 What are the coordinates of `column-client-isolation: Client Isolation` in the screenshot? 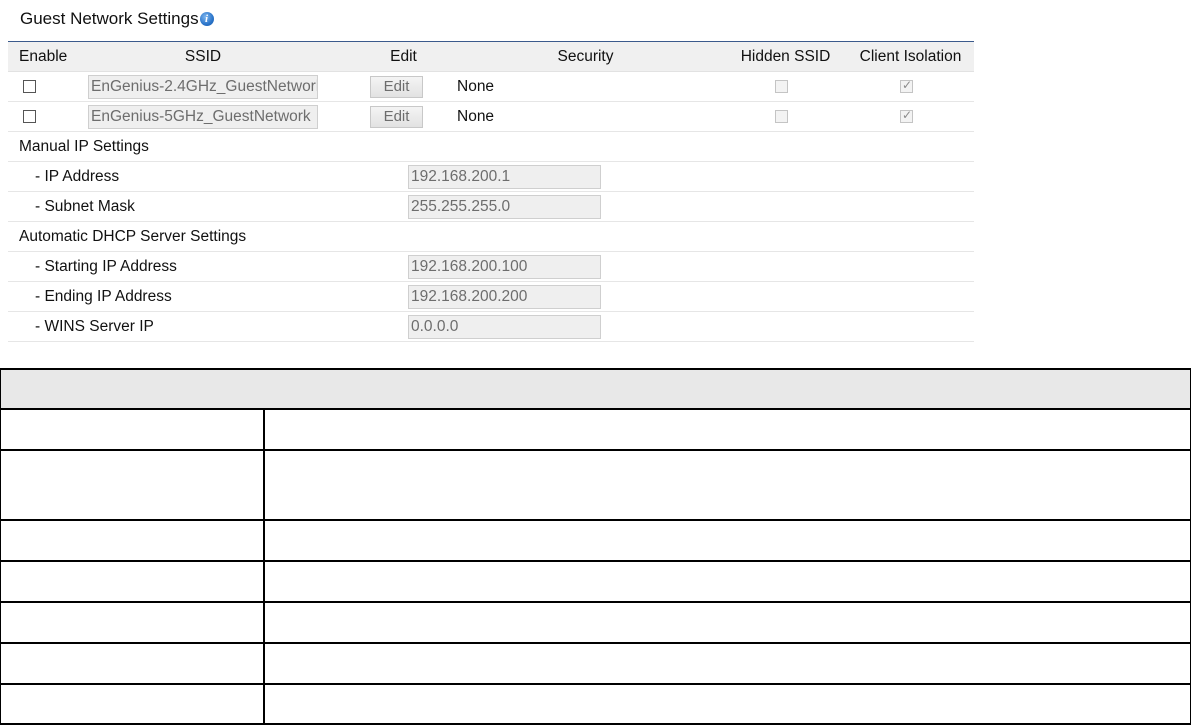 It's located at (910, 56).